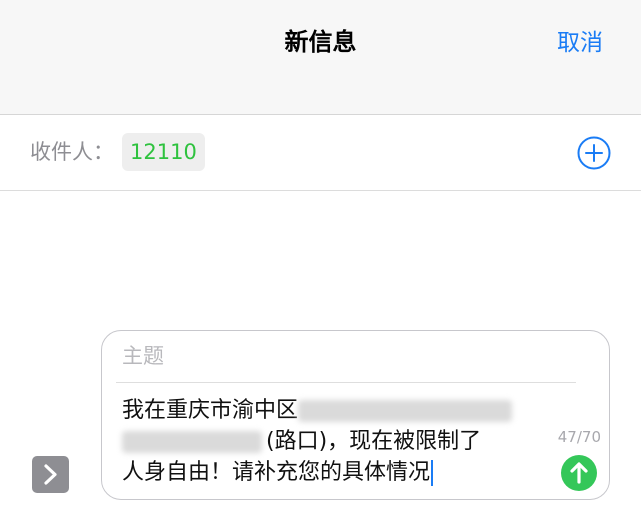 Image resolution: width=641 pixels, height=531 pixels. I want to click on to-label: 收件人：, so click(72, 152).